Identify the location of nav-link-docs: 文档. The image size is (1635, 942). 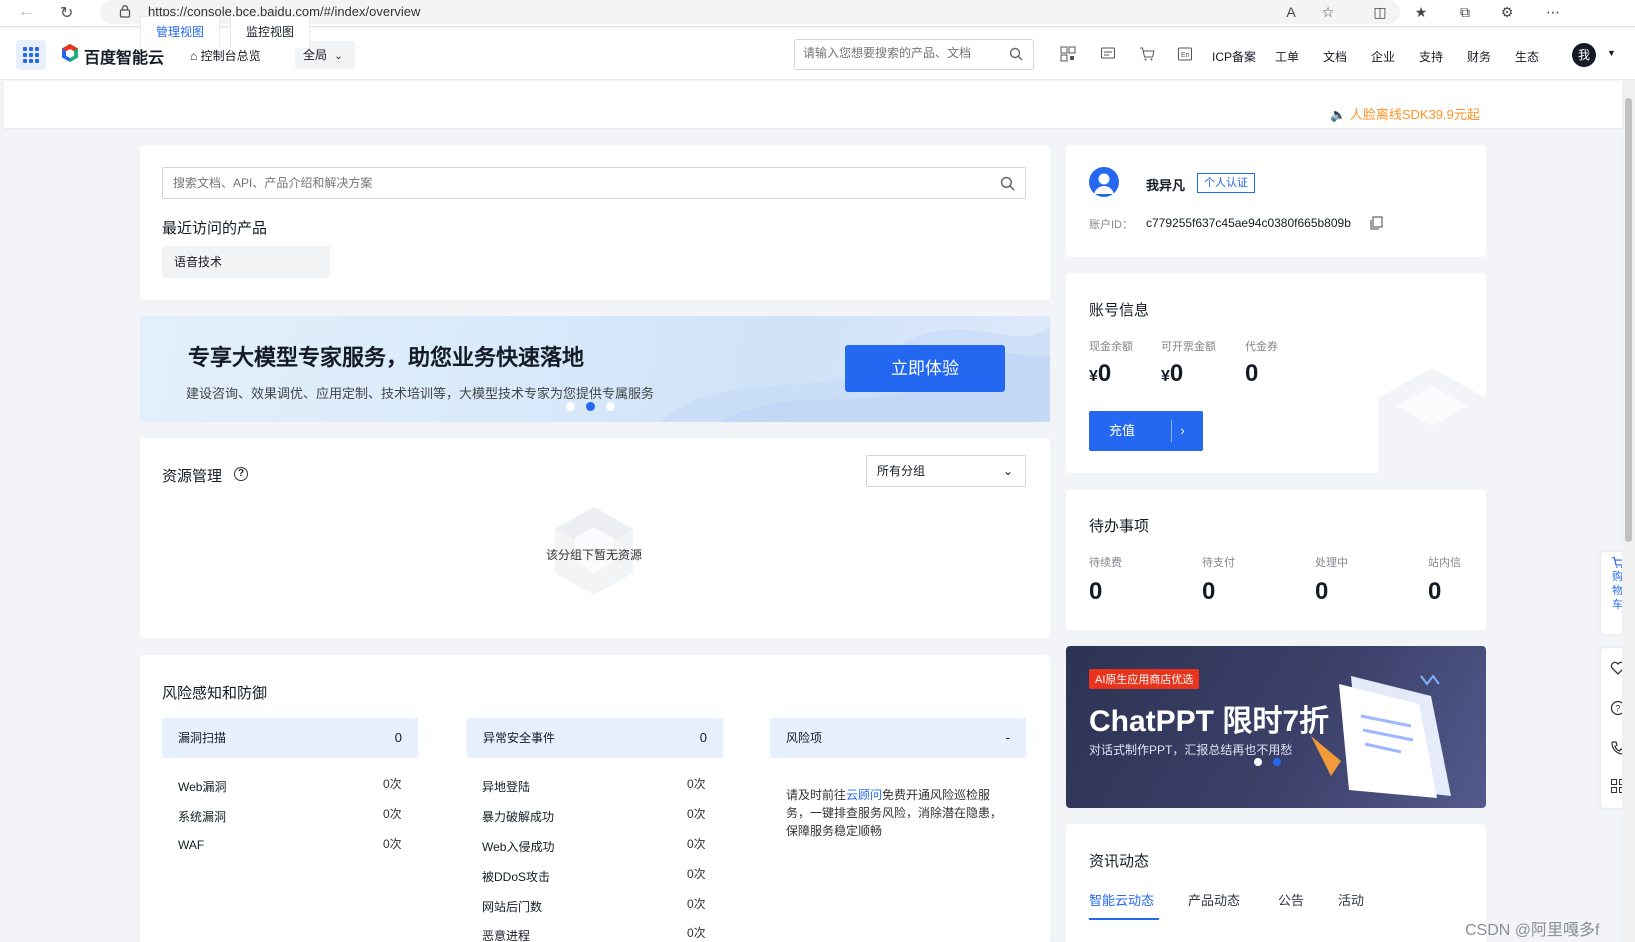
(1335, 56).